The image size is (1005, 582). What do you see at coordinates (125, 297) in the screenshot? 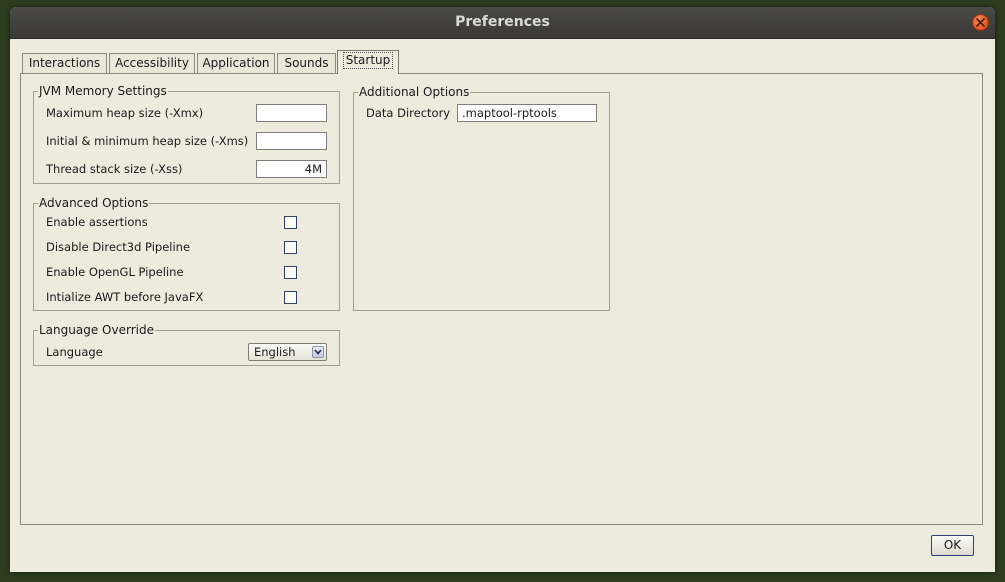
I see `initialize-awt-label: Intialize AWT before JavaFX` at bounding box center [125, 297].